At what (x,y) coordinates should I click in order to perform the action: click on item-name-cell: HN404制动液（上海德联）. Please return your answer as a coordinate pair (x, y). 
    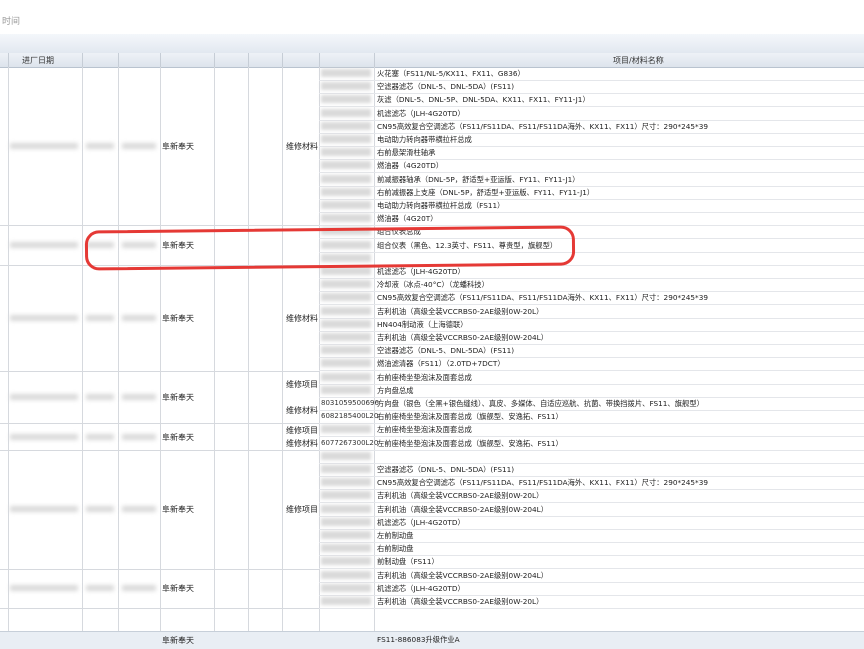
    Looking at the image, I should click on (422, 324).